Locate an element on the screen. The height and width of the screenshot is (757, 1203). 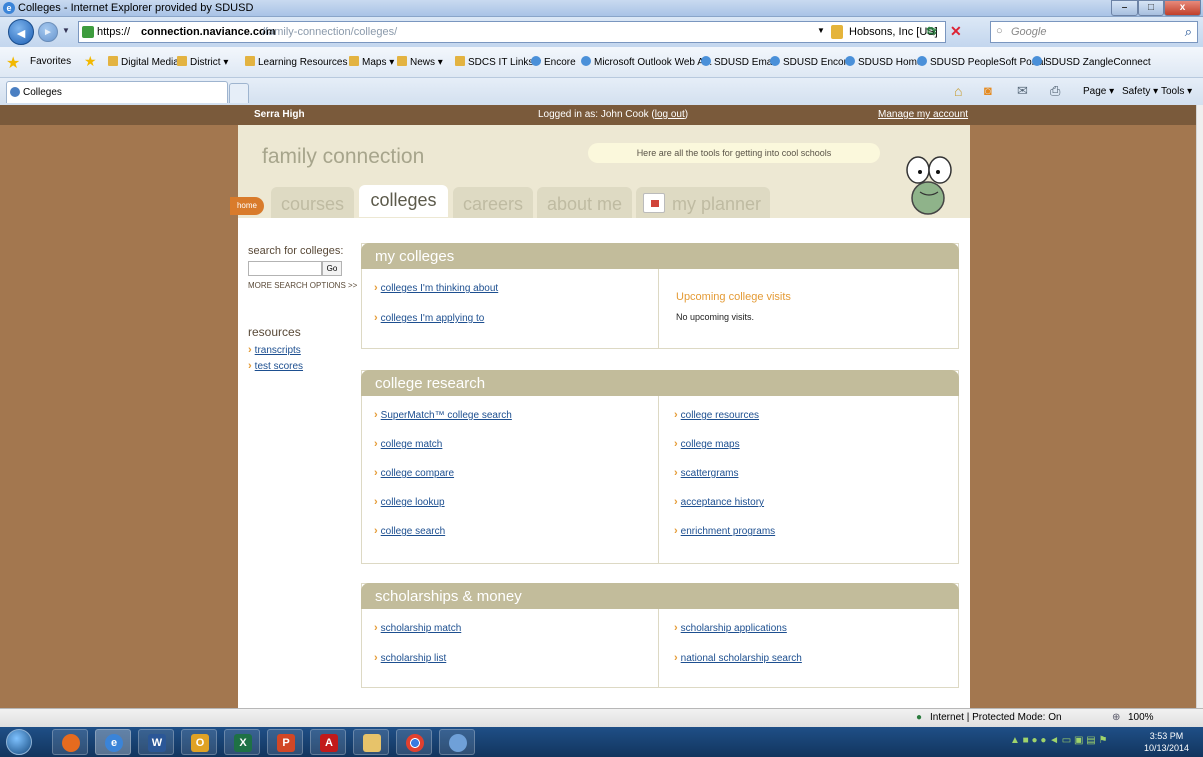
forward-button: ► is located at coordinates (48, 32).